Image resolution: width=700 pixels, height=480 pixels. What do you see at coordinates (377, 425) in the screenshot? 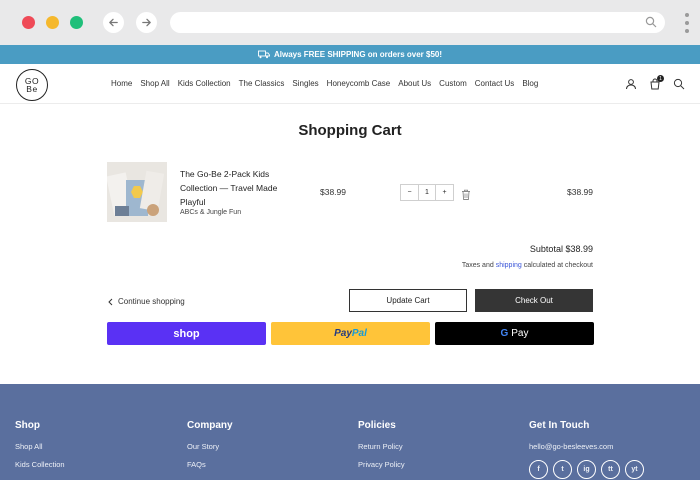
I see `footer-heading-policies: Policies` at bounding box center [377, 425].